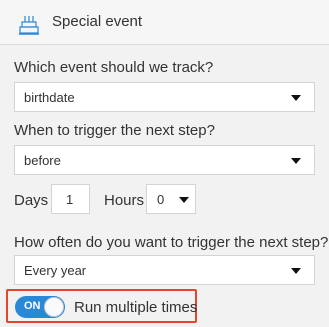  What do you see at coordinates (124, 200) in the screenshot?
I see `hours-label: Hours` at bounding box center [124, 200].